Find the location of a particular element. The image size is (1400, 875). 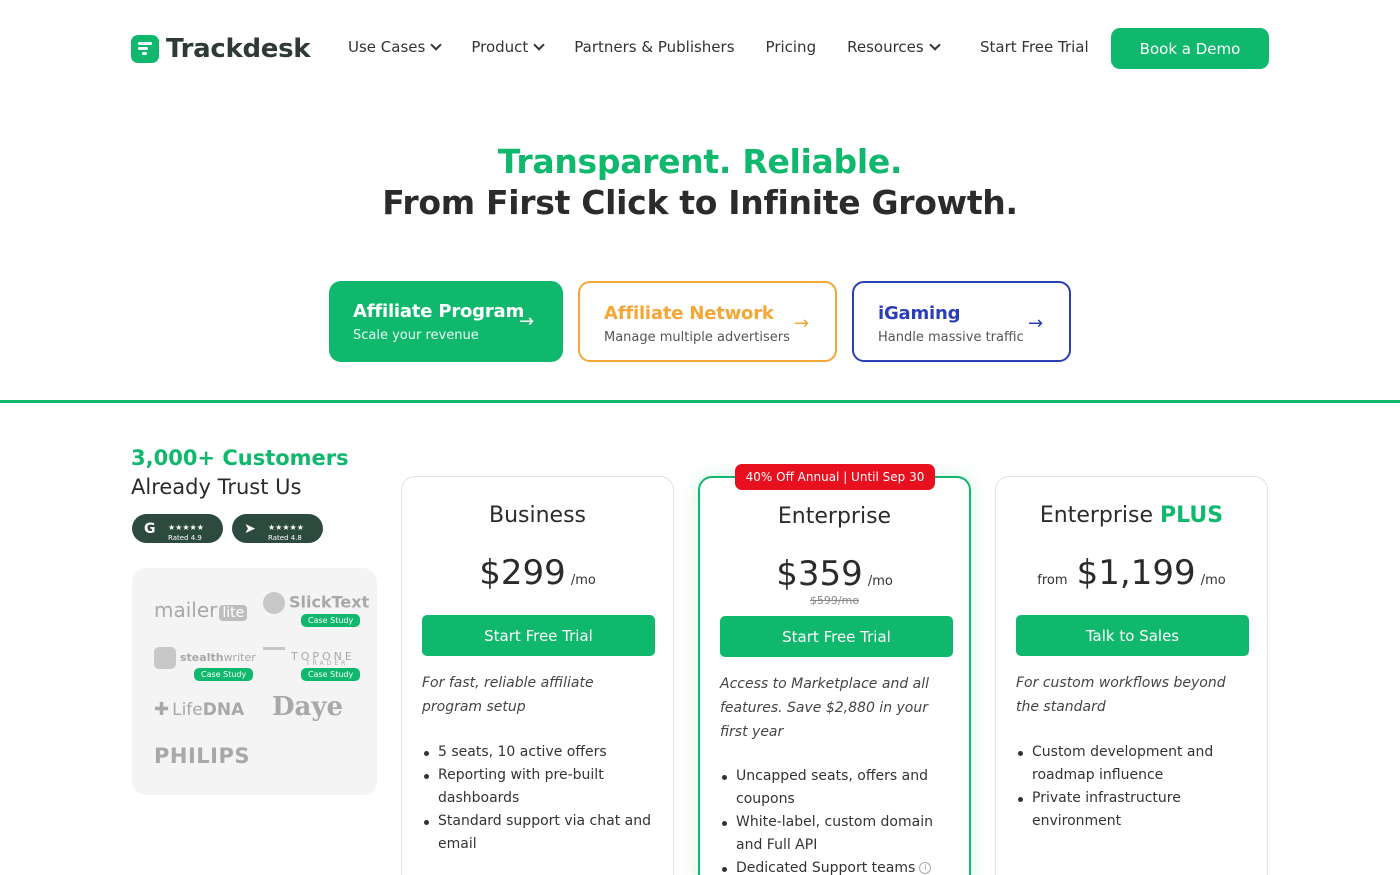

list-item: Standard support via chat and email is located at coordinates (542, 833).